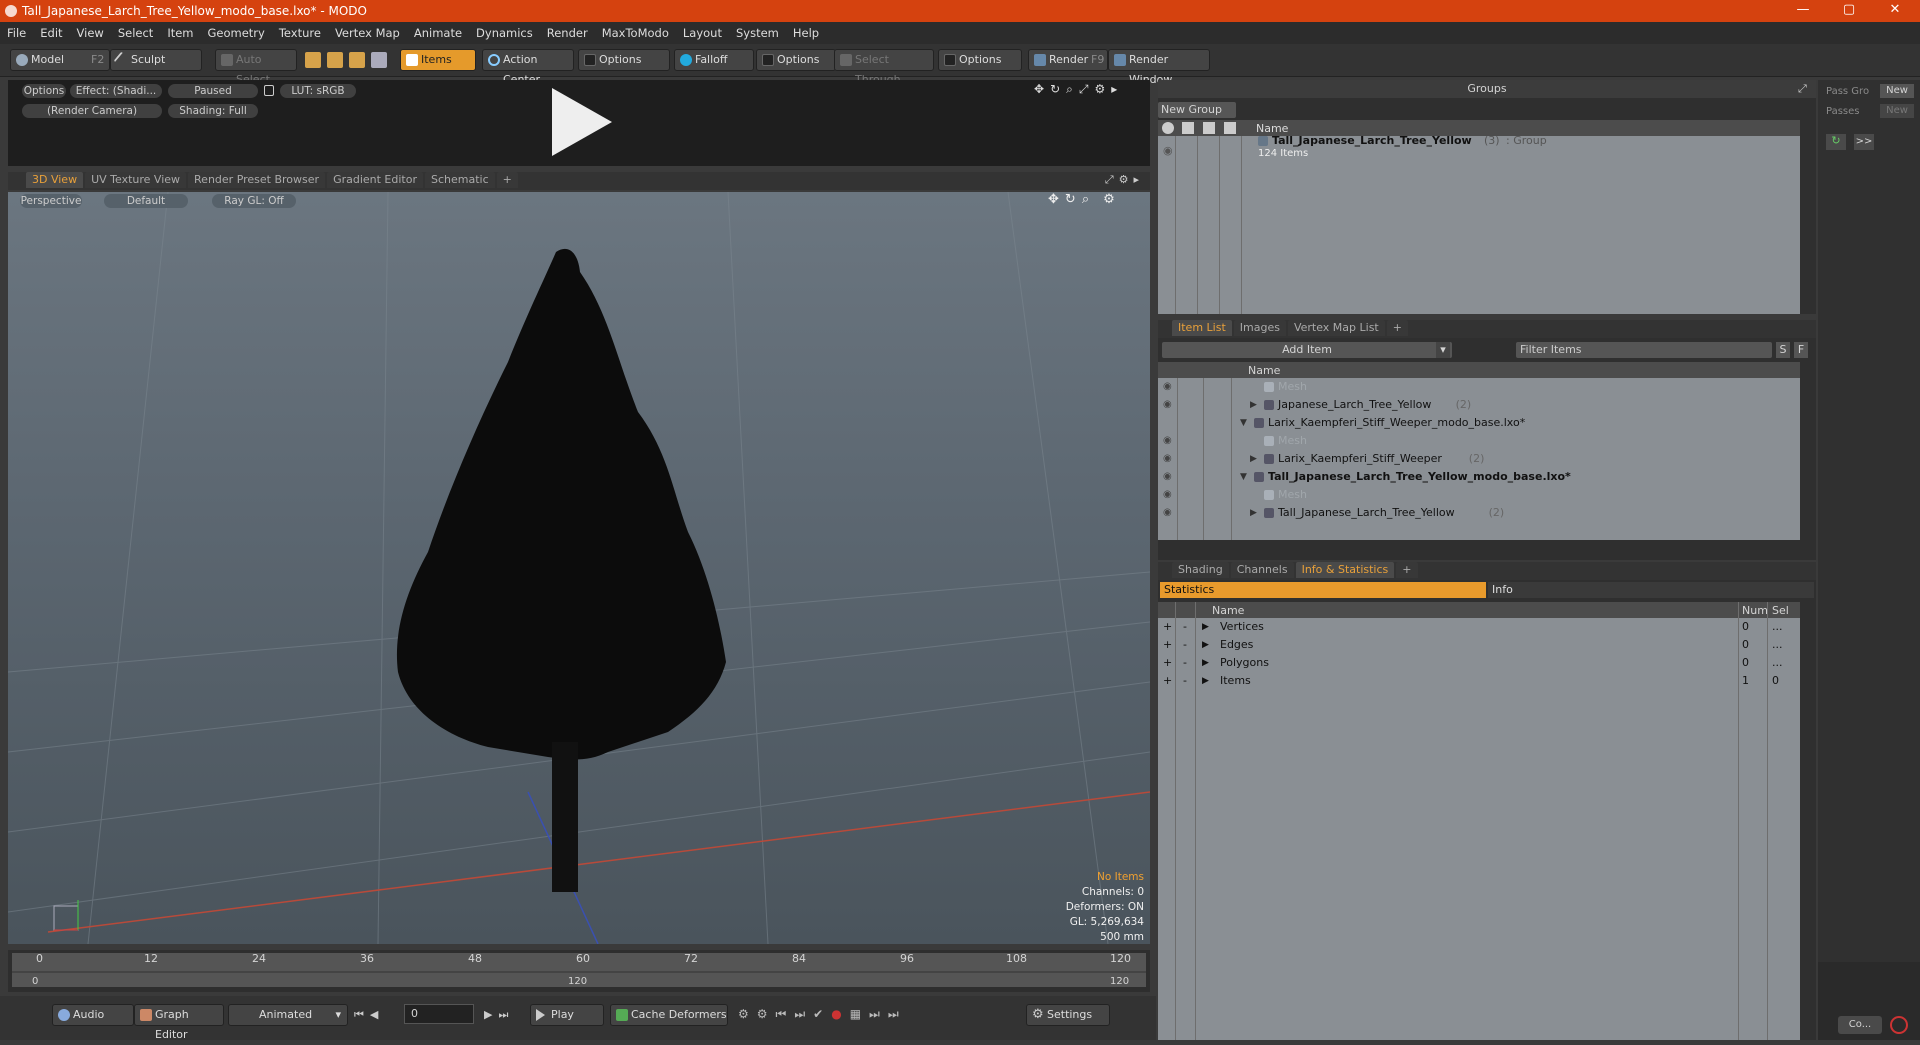 The width and height of the screenshot is (1920, 1045). I want to click on tab-uv-texture-view: UV Texture View, so click(136, 180).